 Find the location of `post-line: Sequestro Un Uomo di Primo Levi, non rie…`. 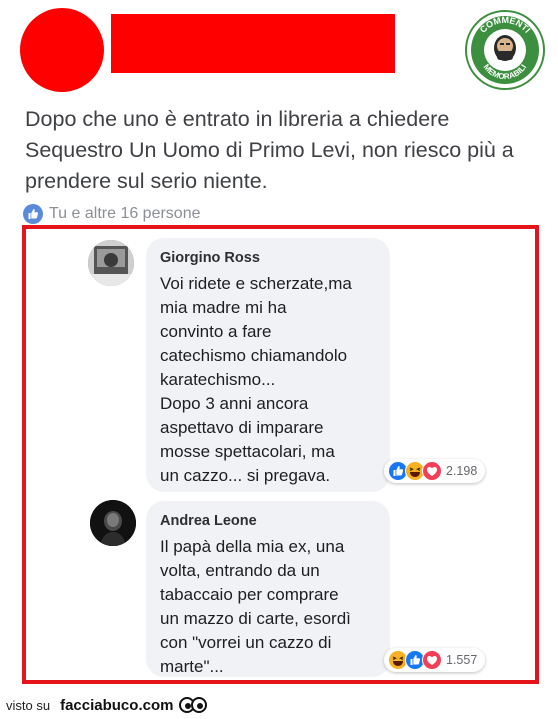

post-line: Sequestro Un Uomo di Primo Levi, non rie… is located at coordinates (269, 150).